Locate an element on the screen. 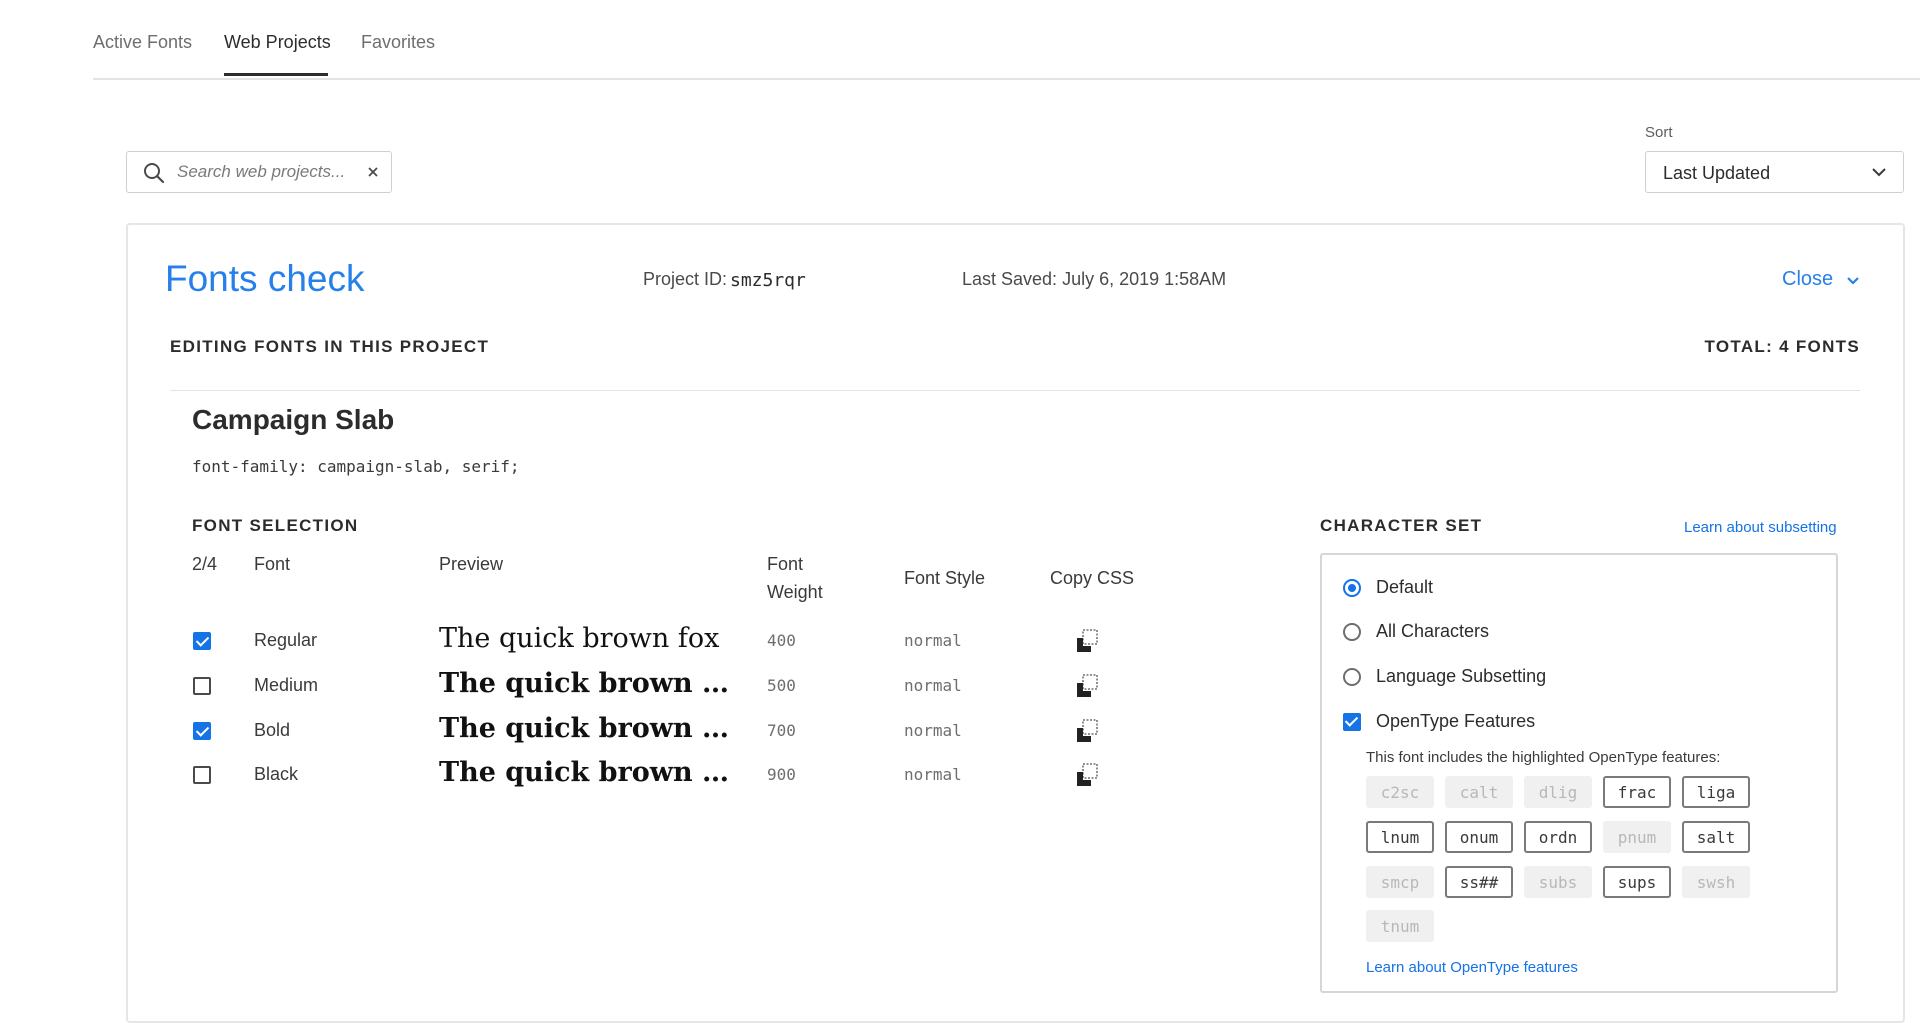 This screenshot has height=1023, width=1920. font-row-weight: 700 is located at coordinates (781, 730).